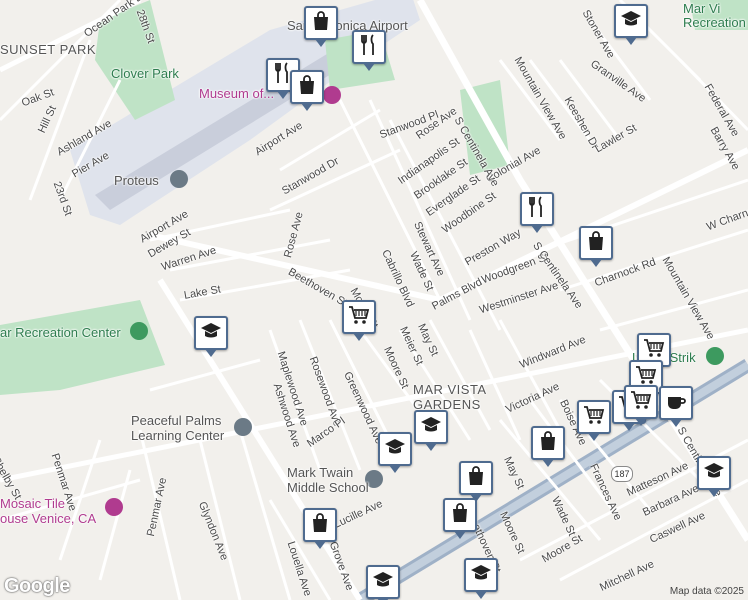 This screenshot has width=748, height=600. I want to click on lucky-strike-dot, so click(715, 356).